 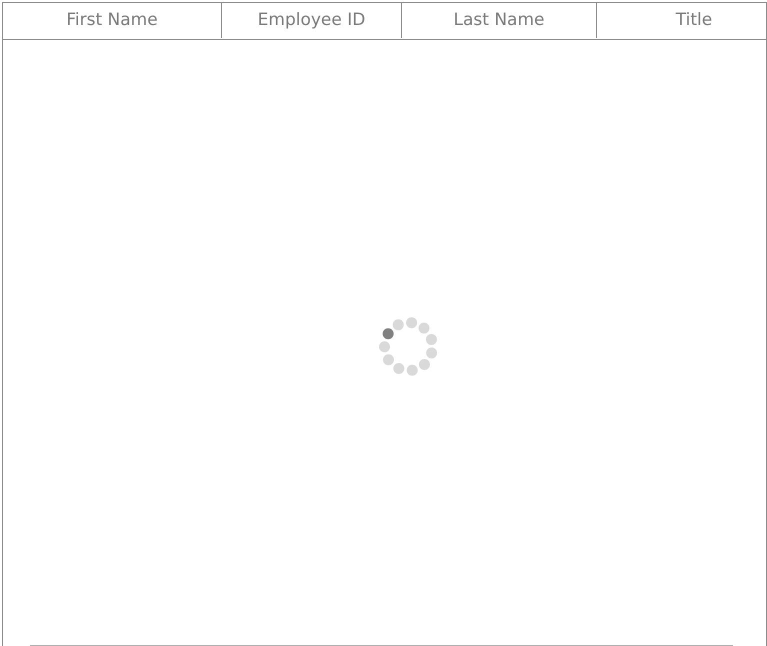 What do you see at coordinates (312, 20) in the screenshot?
I see `column-header: Employee ID` at bounding box center [312, 20].